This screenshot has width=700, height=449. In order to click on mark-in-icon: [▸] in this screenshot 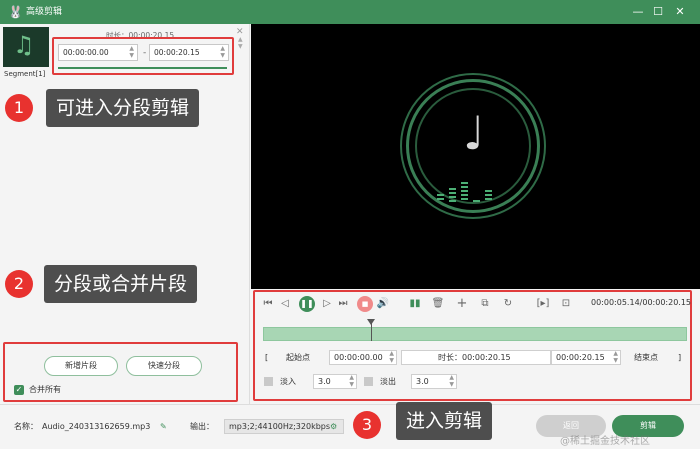, I will do `click(543, 304)`.